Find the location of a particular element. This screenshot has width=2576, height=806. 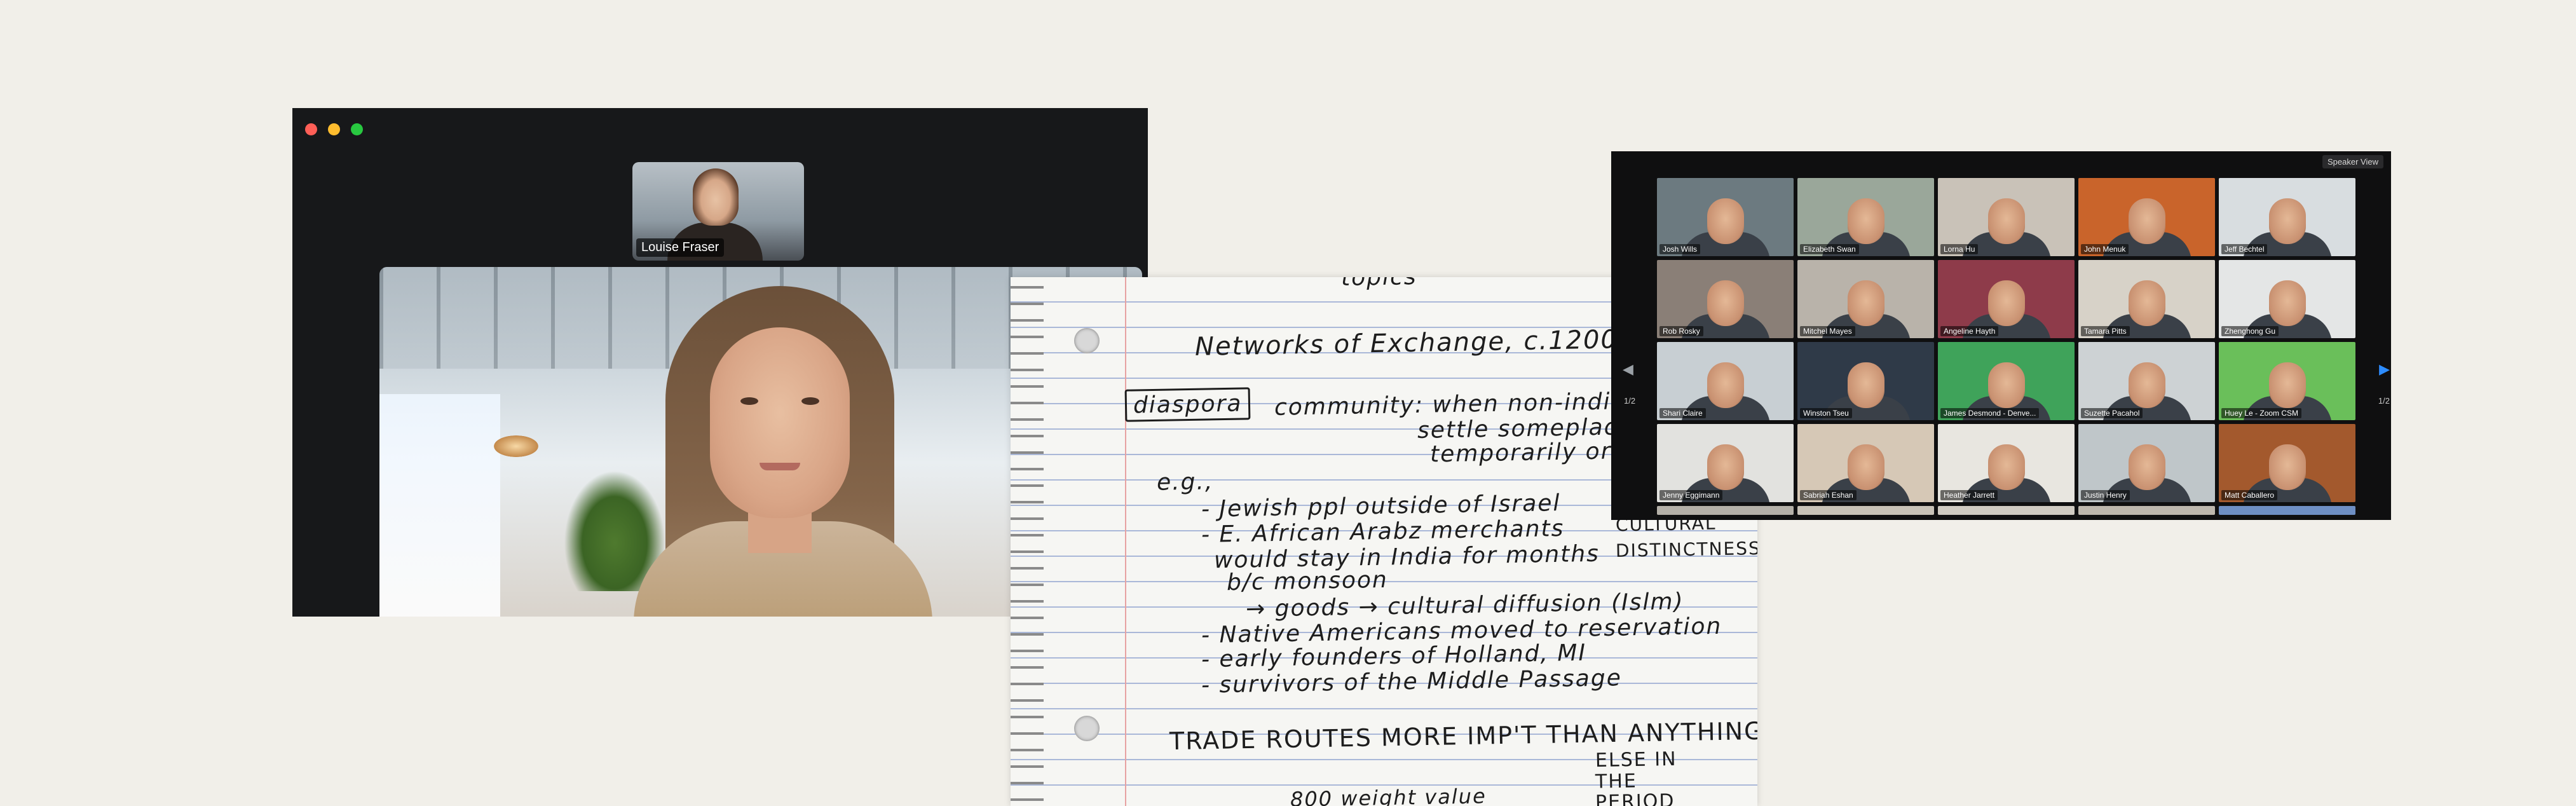

close-window-button is located at coordinates (311, 129).